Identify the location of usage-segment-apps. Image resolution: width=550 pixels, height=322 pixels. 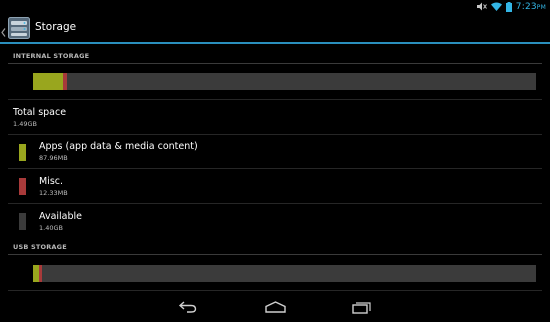
(48, 81).